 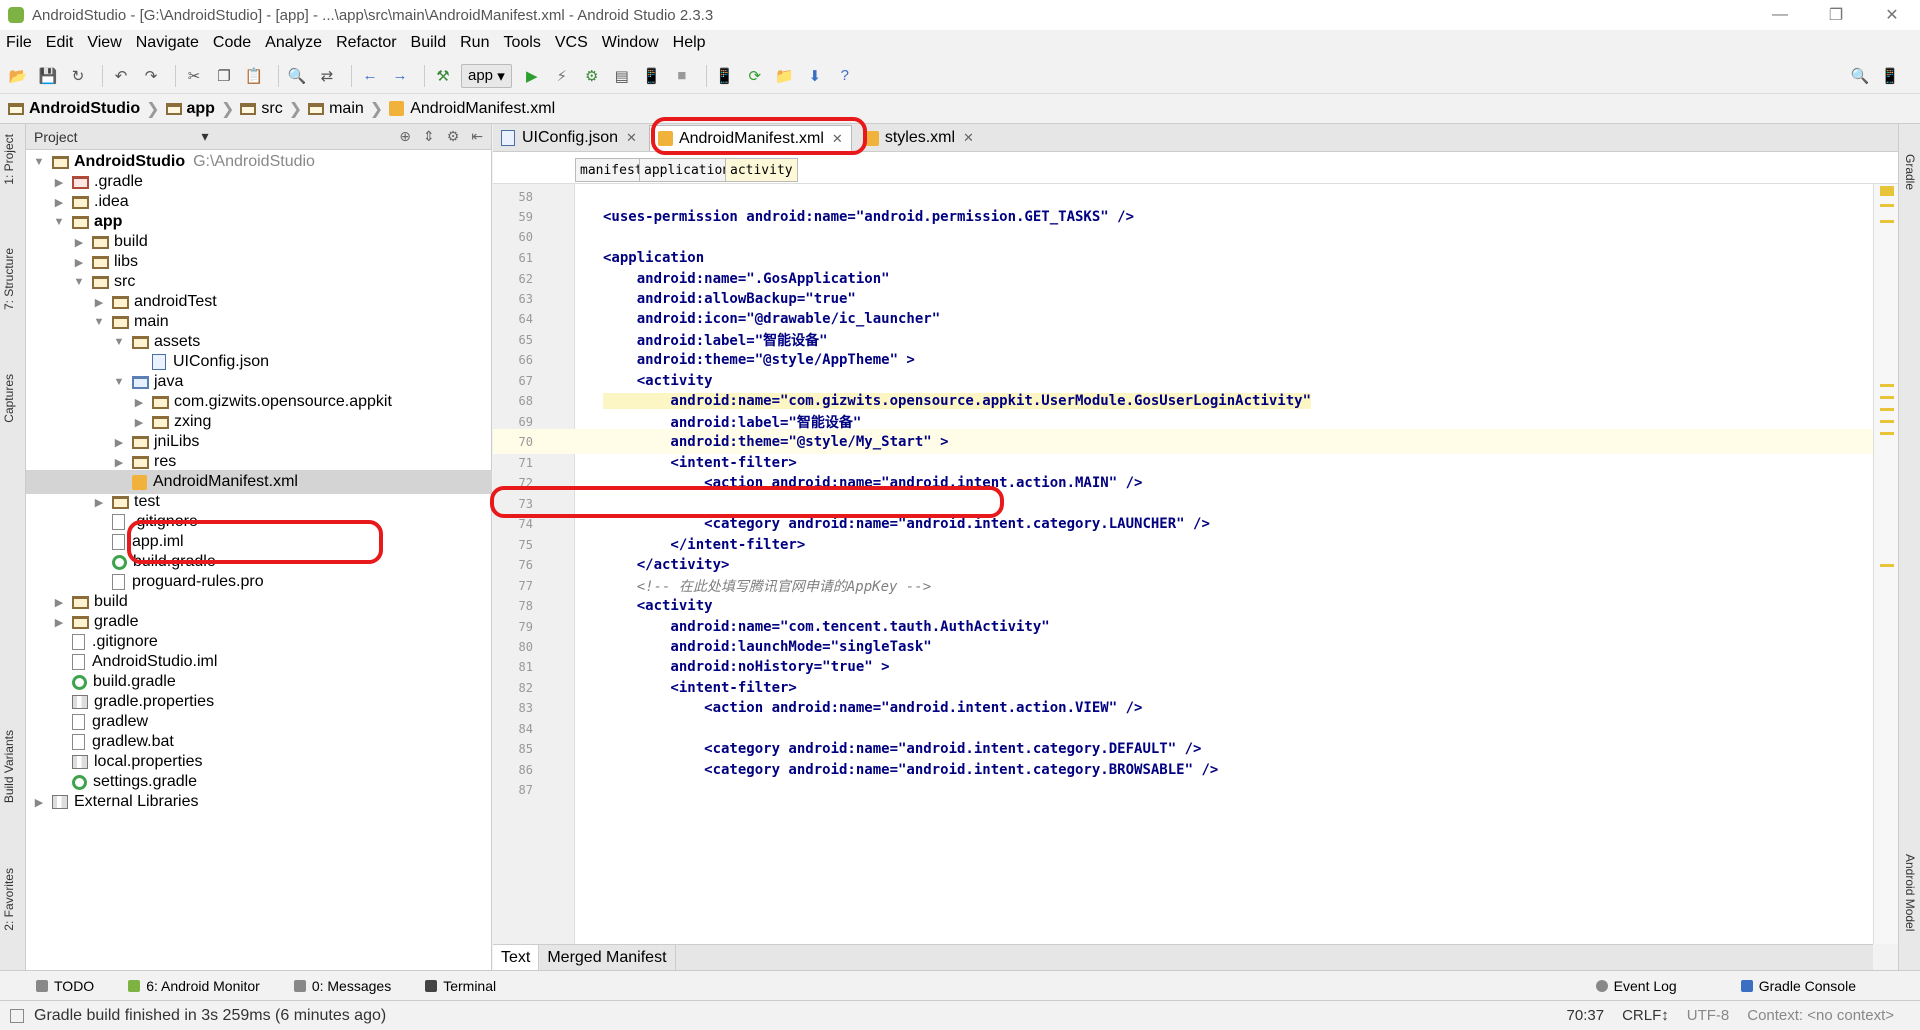 I want to click on undo-icon: ↶, so click(x=121, y=76).